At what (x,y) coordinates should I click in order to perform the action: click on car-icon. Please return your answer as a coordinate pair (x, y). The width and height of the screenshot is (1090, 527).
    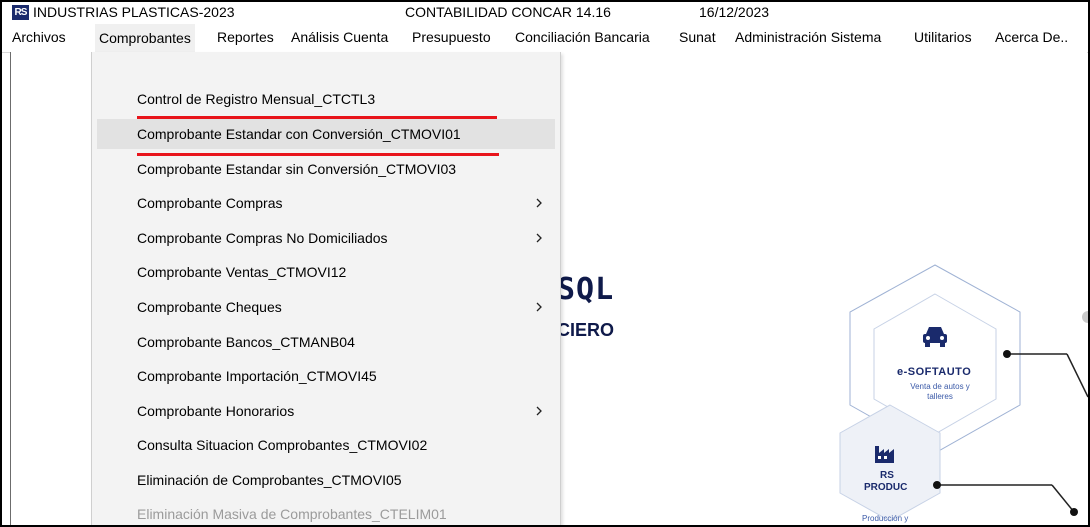
    Looking at the image, I should click on (935, 337).